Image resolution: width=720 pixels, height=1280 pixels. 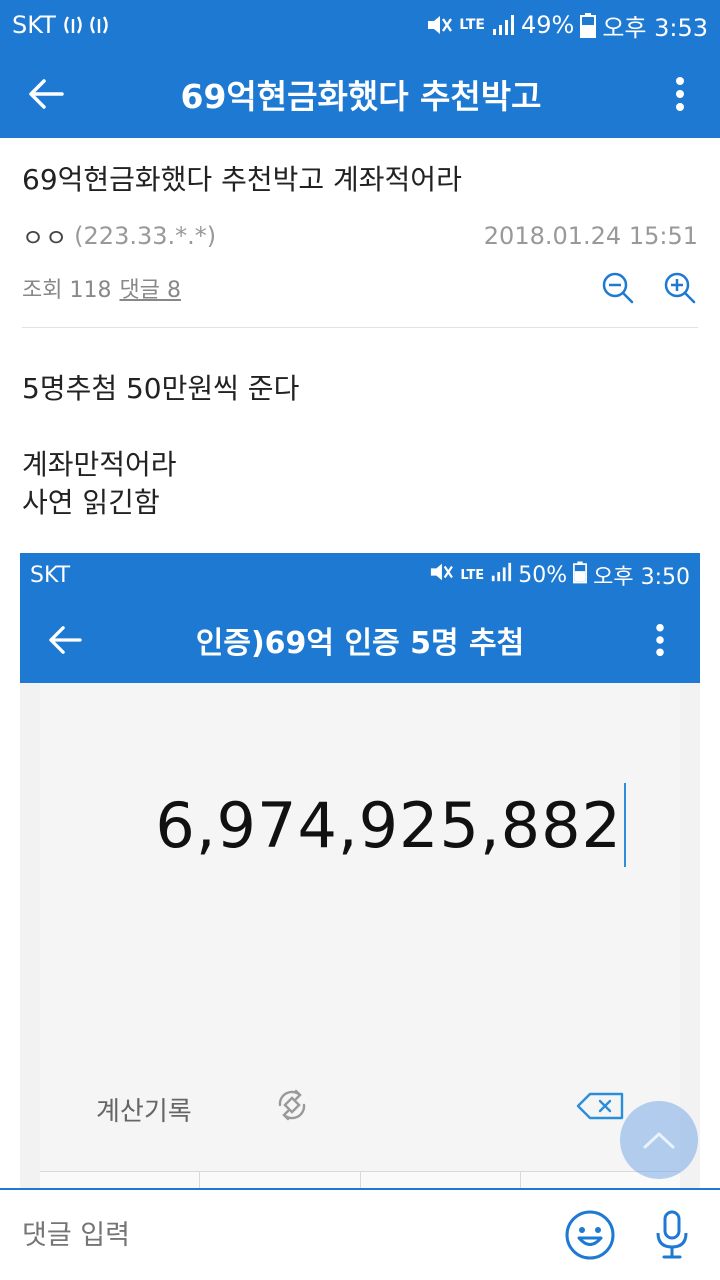 I want to click on emoji-button, so click(x=590, y=1235).